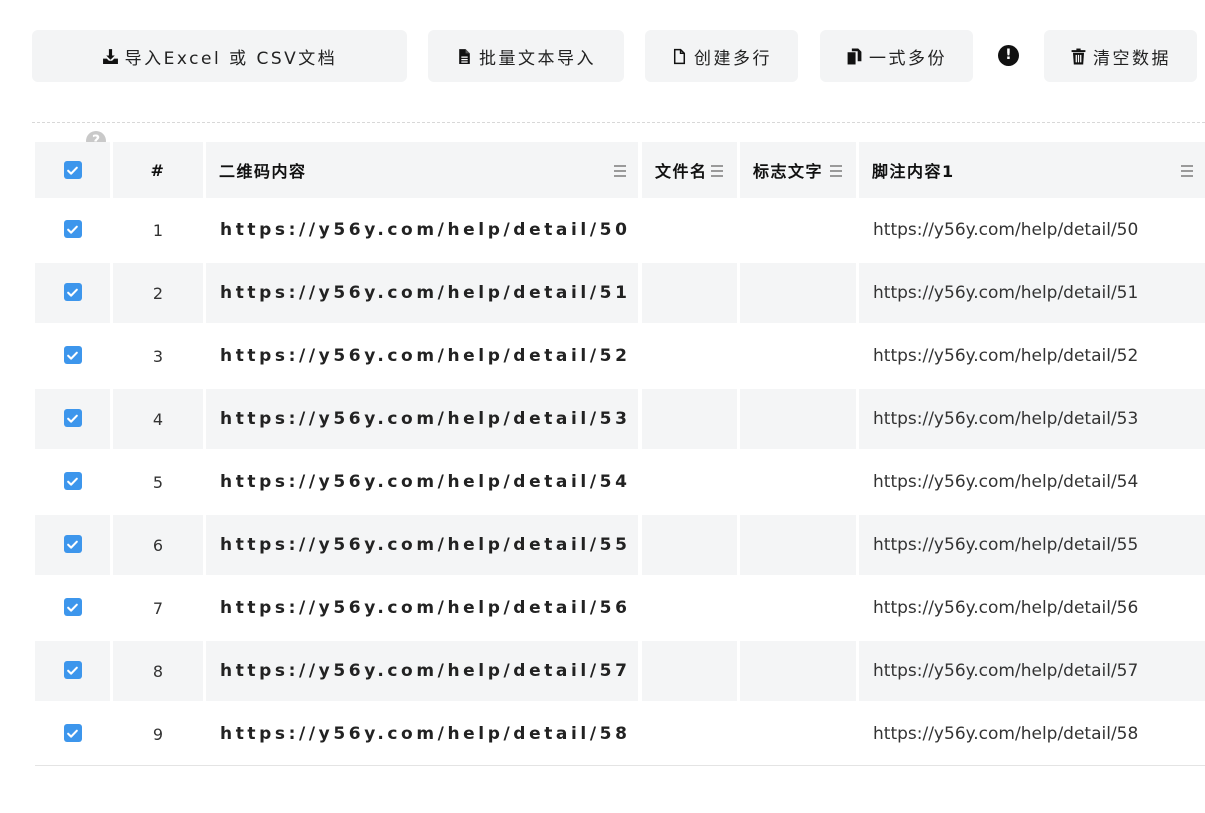 Image resolution: width=1205 pixels, height=813 pixels. Describe the element at coordinates (1032, 170) in the screenshot. I see `column-header-footer-content: 脚注内容1` at that location.